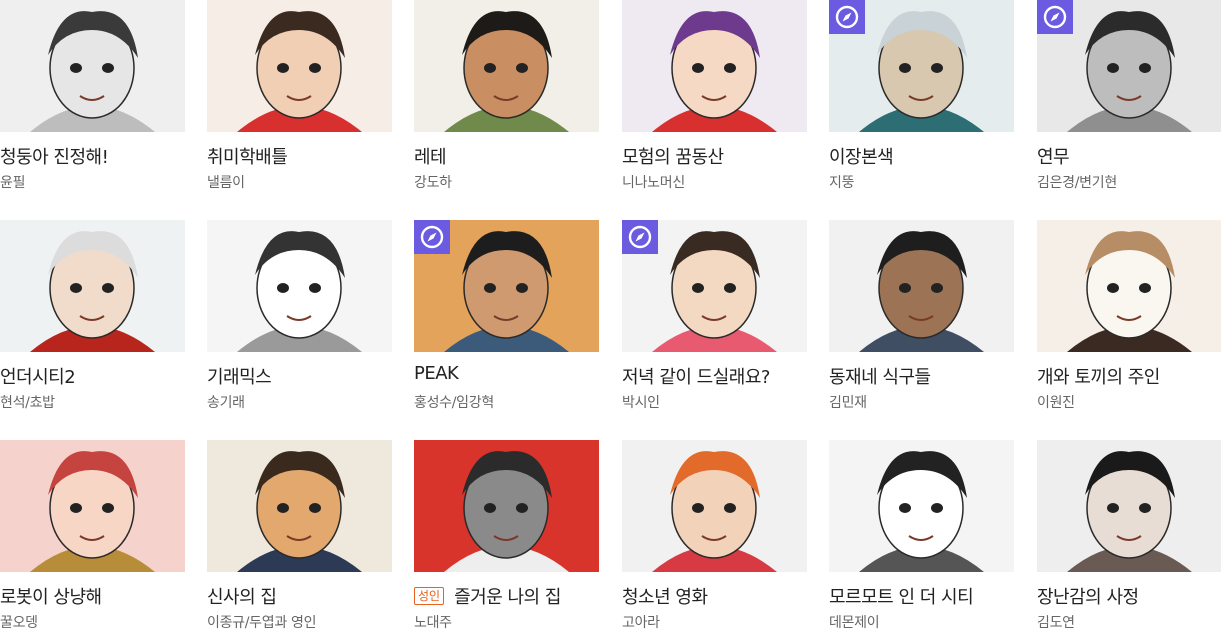  I want to click on webtoon-title: 신사의 집, so click(242, 596).